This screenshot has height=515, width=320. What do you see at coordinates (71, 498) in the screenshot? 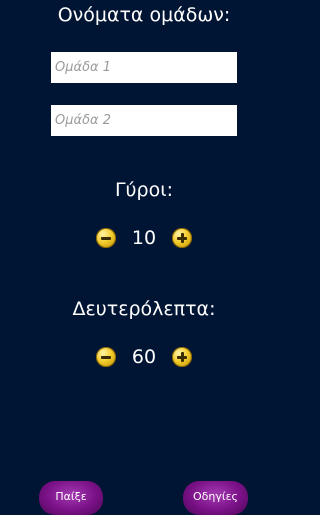
I see `play-button: Παίξε` at bounding box center [71, 498].